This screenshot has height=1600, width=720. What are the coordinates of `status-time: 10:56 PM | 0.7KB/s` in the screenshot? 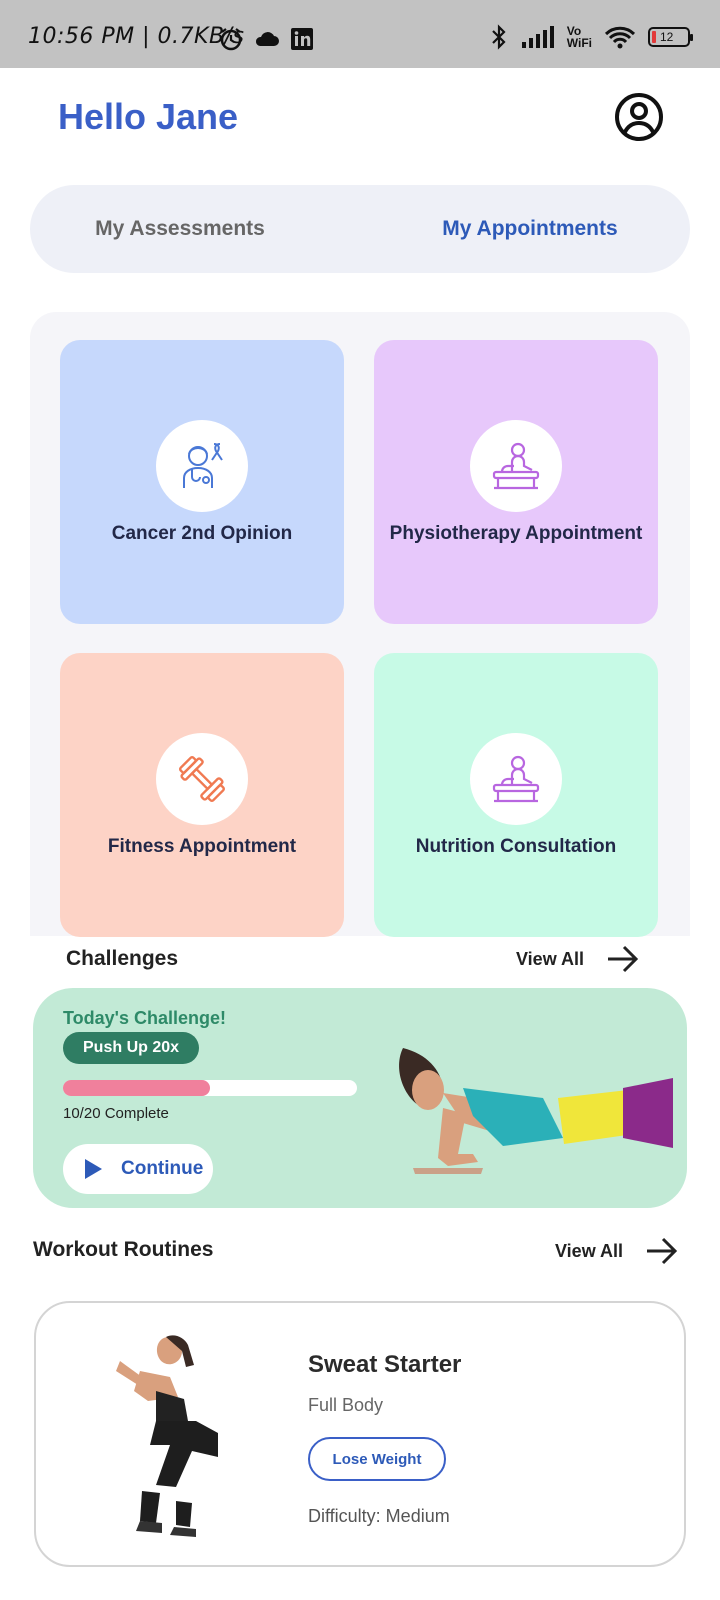 It's located at (136, 36).